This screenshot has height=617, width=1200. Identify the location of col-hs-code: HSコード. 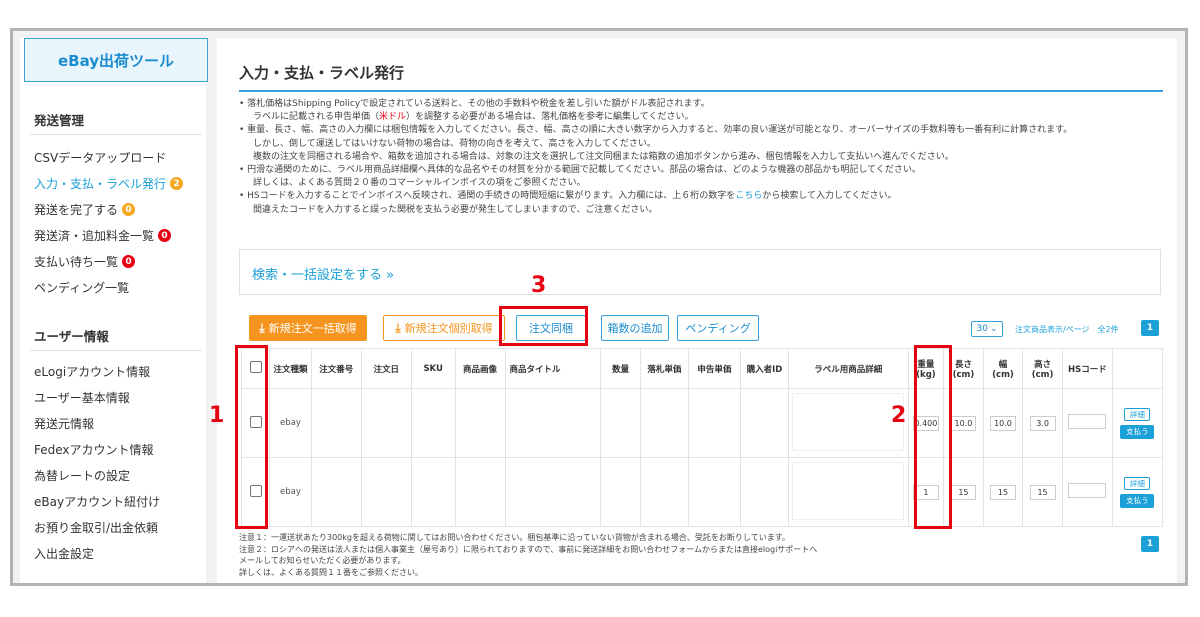
(1087, 368).